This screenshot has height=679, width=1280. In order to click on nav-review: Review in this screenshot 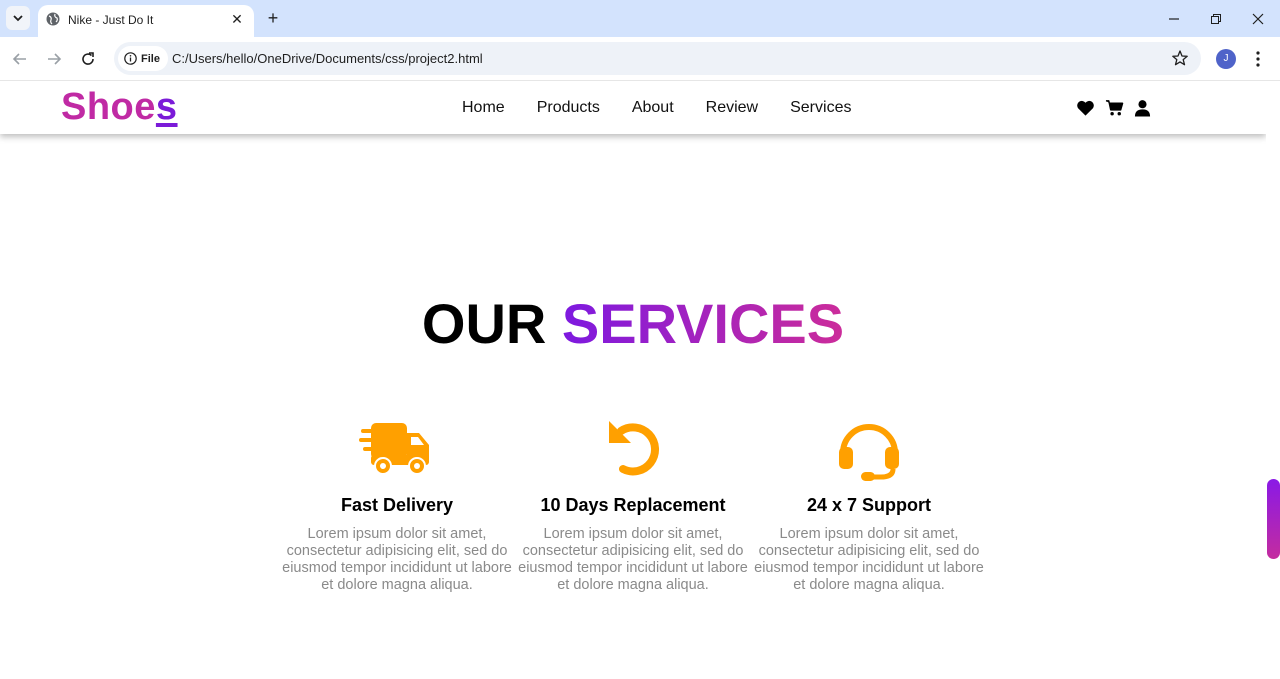, I will do `click(732, 108)`.